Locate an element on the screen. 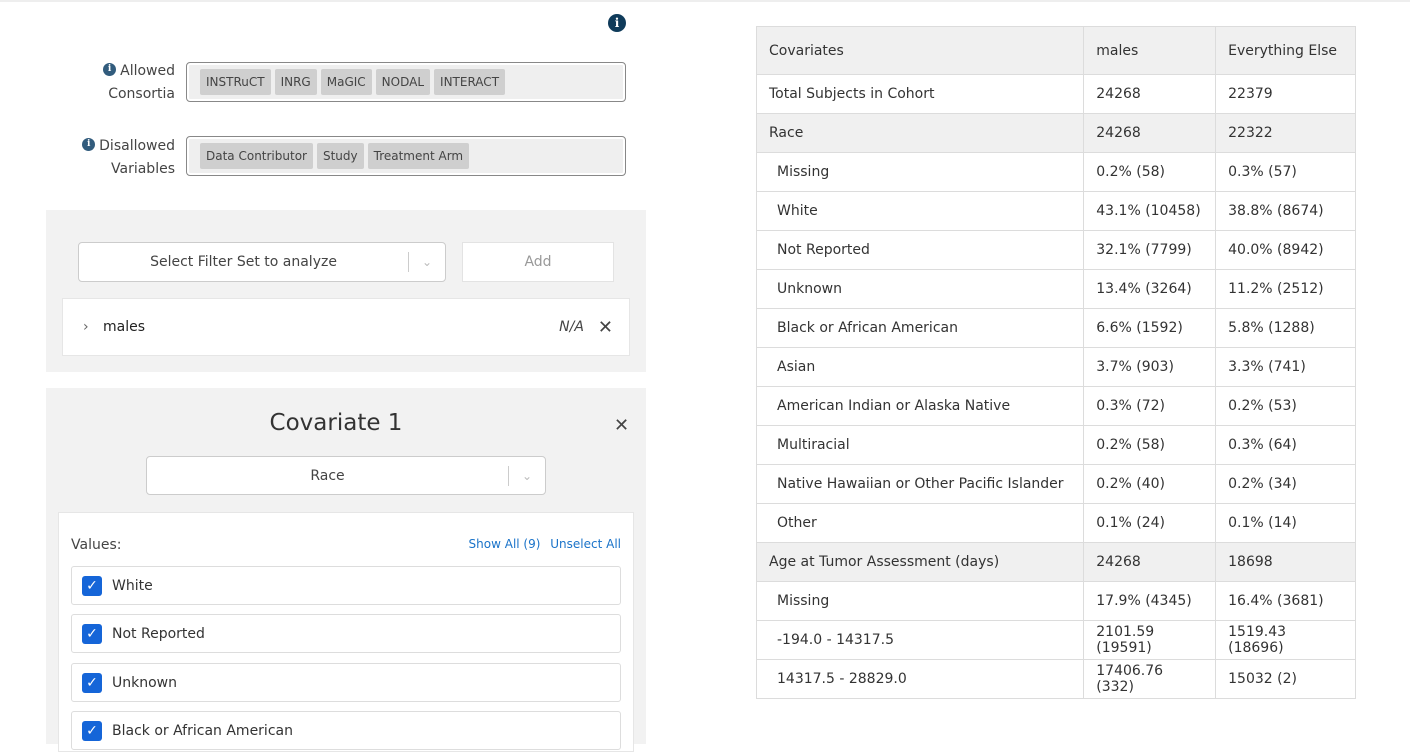 The image size is (1410, 752). table-row: Missing 17.9% (4345) 16.4% (3681) is located at coordinates (1055, 601).